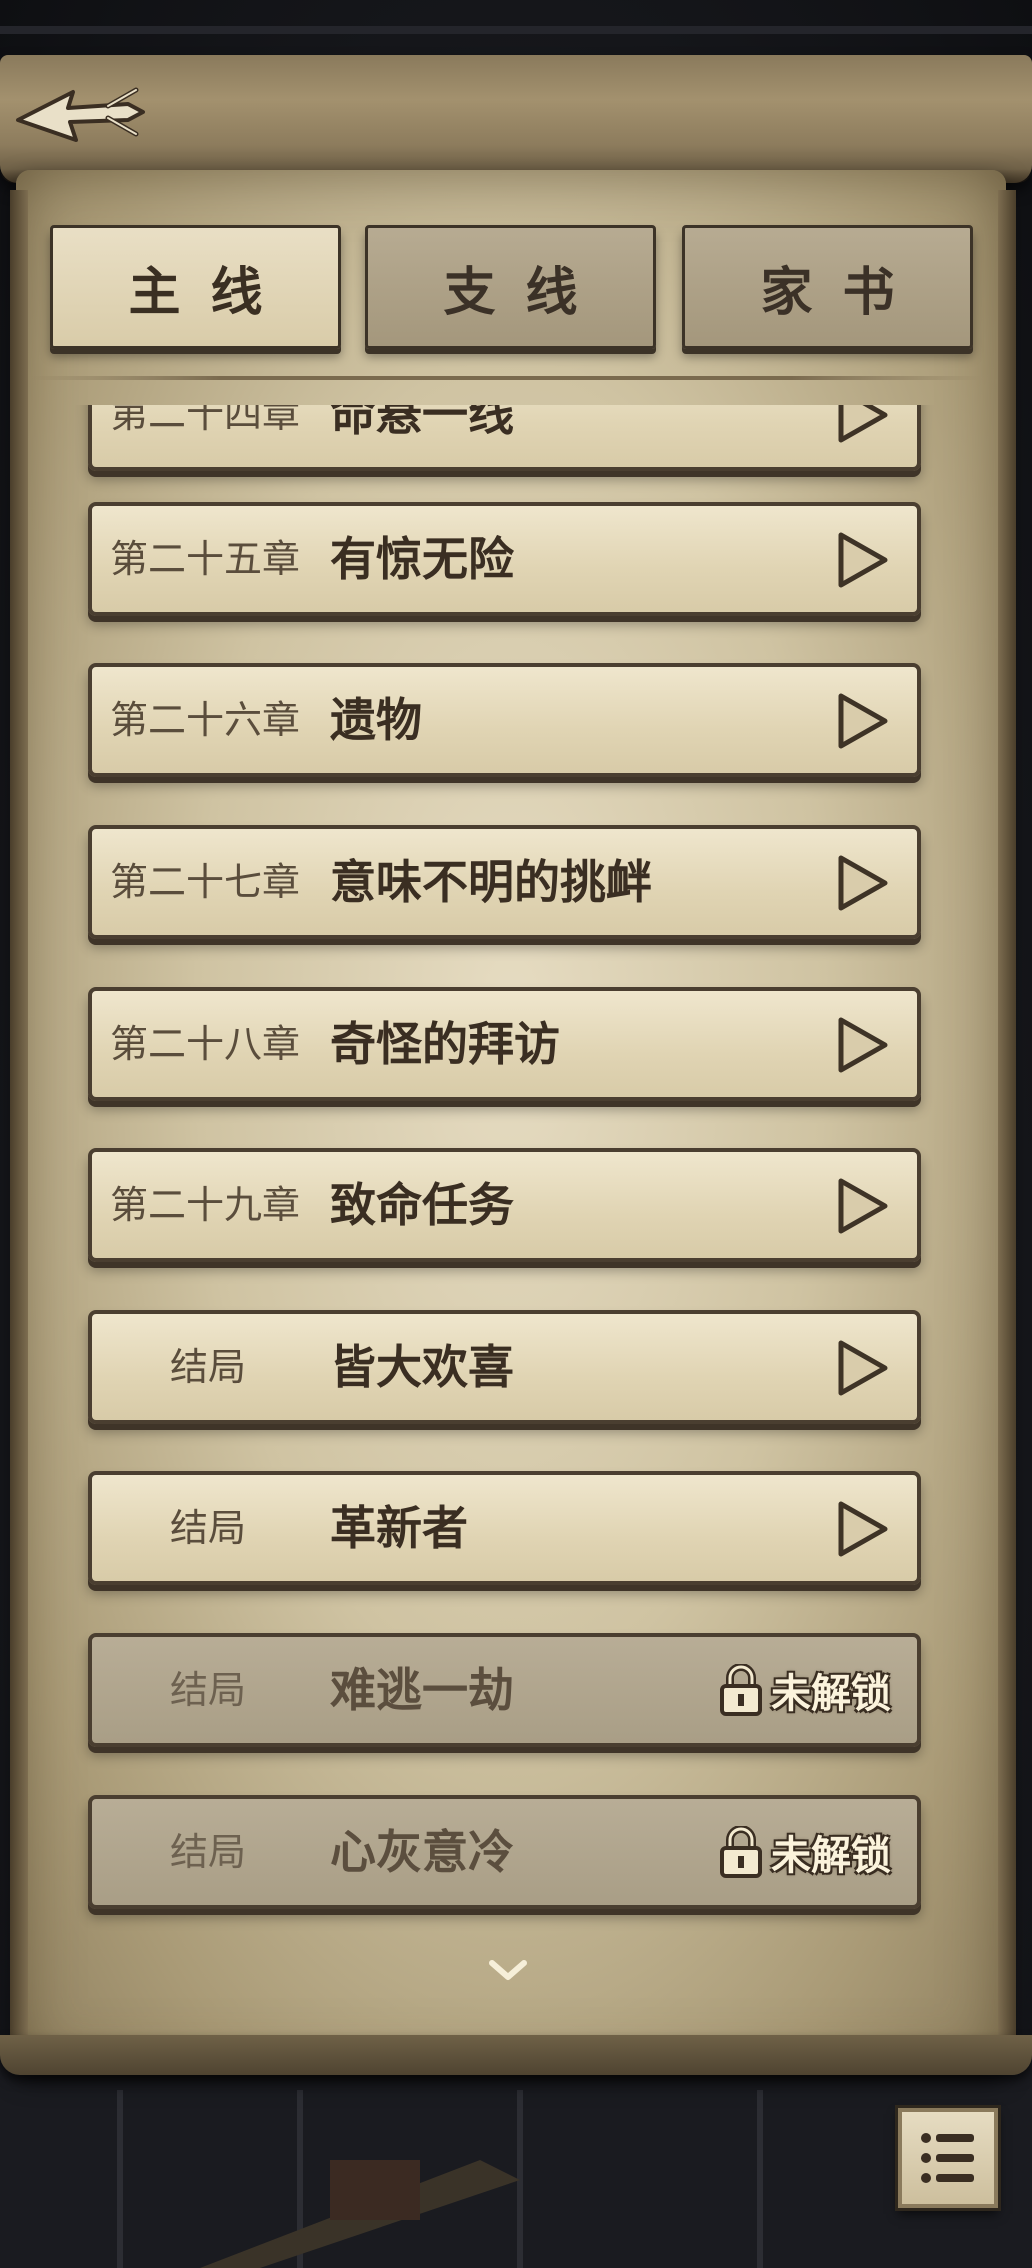 This screenshot has height=2268, width=1032. I want to click on chapter-row: 第二十七章 意味不明的挑衅, so click(504, 882).